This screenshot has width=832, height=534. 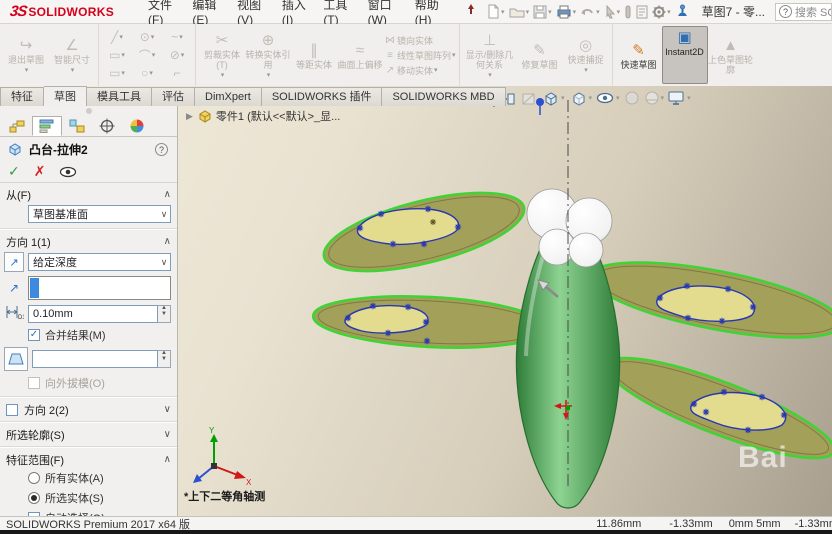 I want to click on feature-title: 凸台-拉伸2, so click(x=58, y=149).